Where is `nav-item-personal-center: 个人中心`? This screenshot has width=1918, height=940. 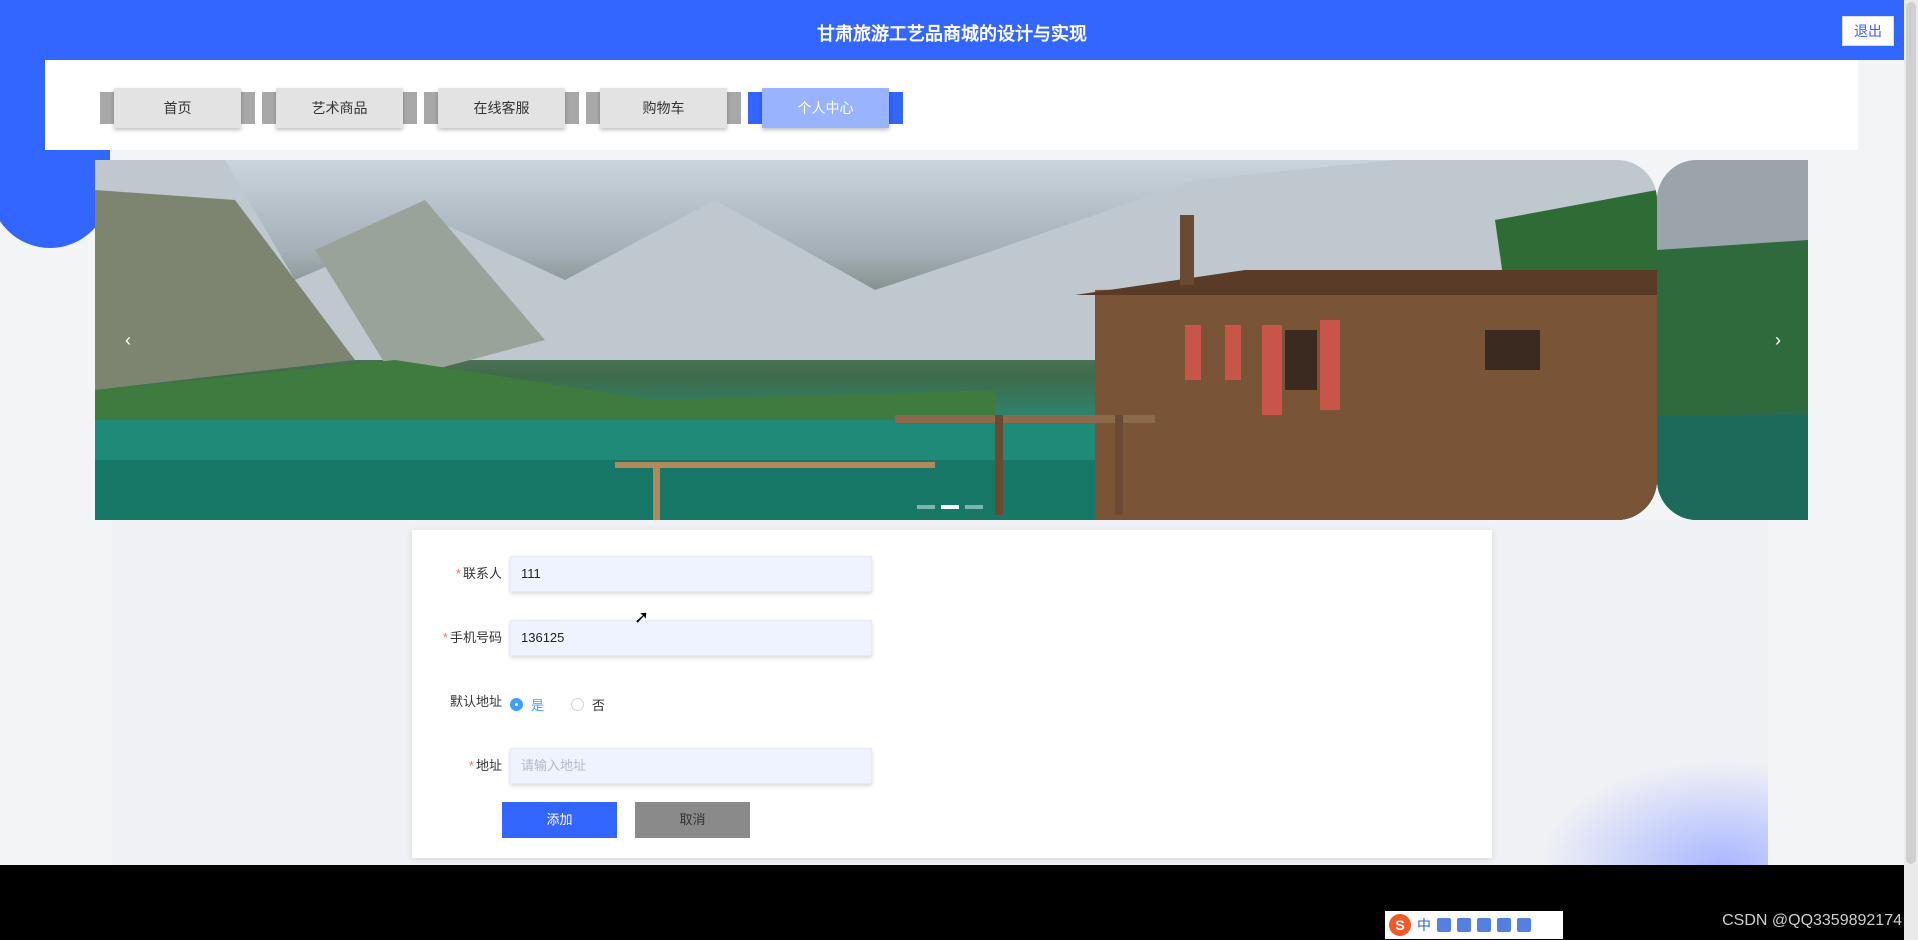 nav-item-personal-center: 个人中心 is located at coordinates (825, 108).